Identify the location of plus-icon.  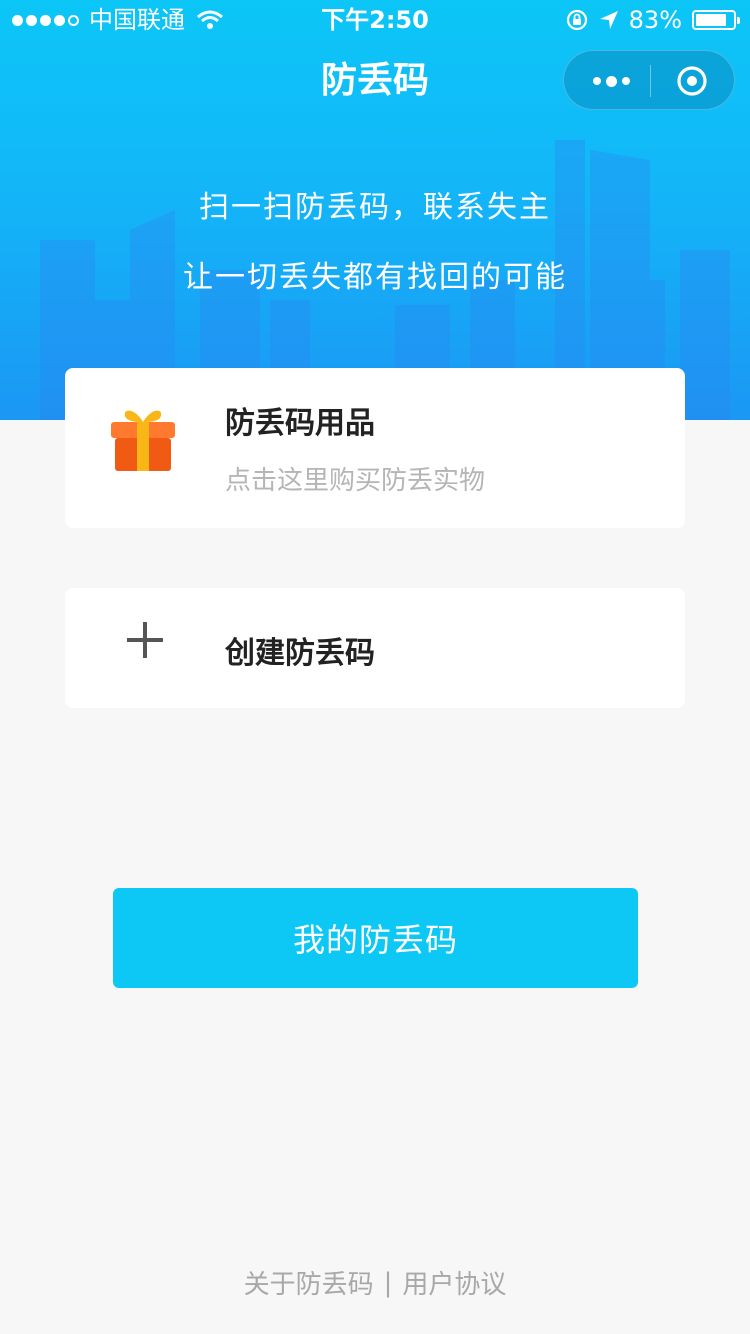
(145, 640).